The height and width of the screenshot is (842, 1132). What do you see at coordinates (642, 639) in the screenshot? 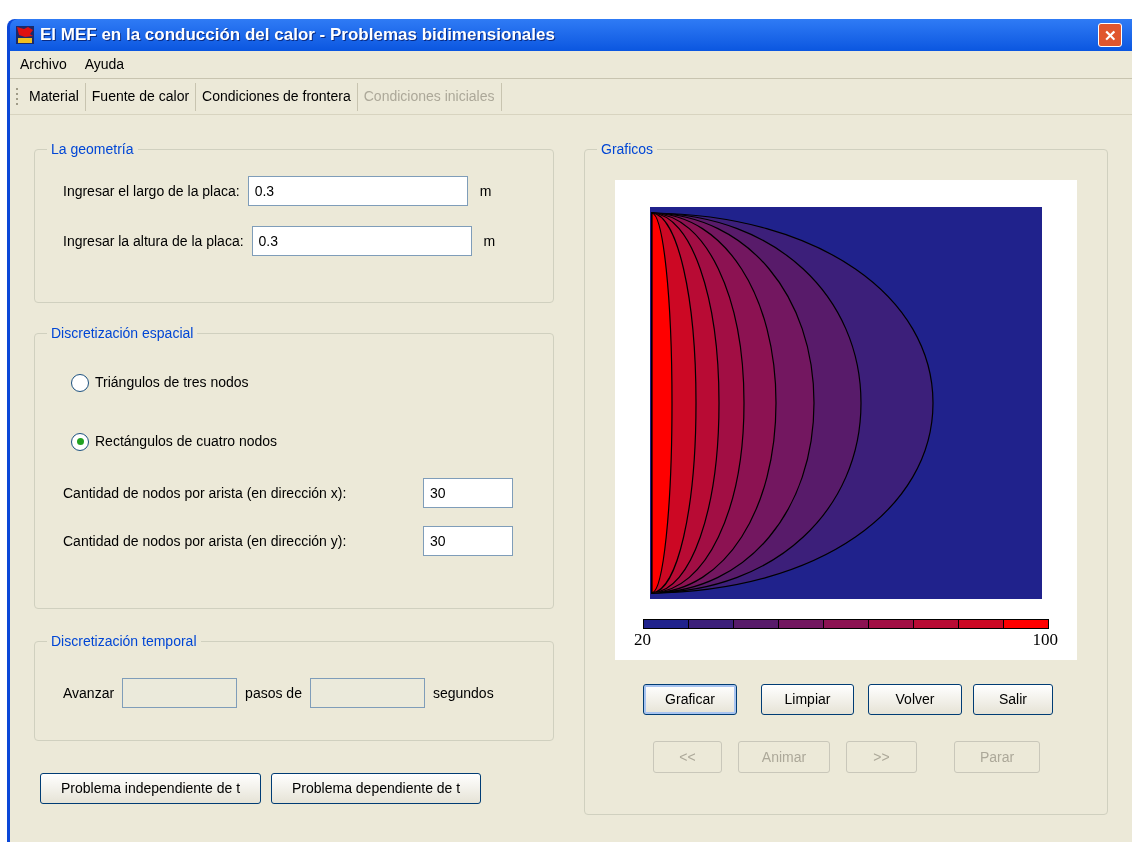
I see `scale-min-label: 20` at bounding box center [642, 639].